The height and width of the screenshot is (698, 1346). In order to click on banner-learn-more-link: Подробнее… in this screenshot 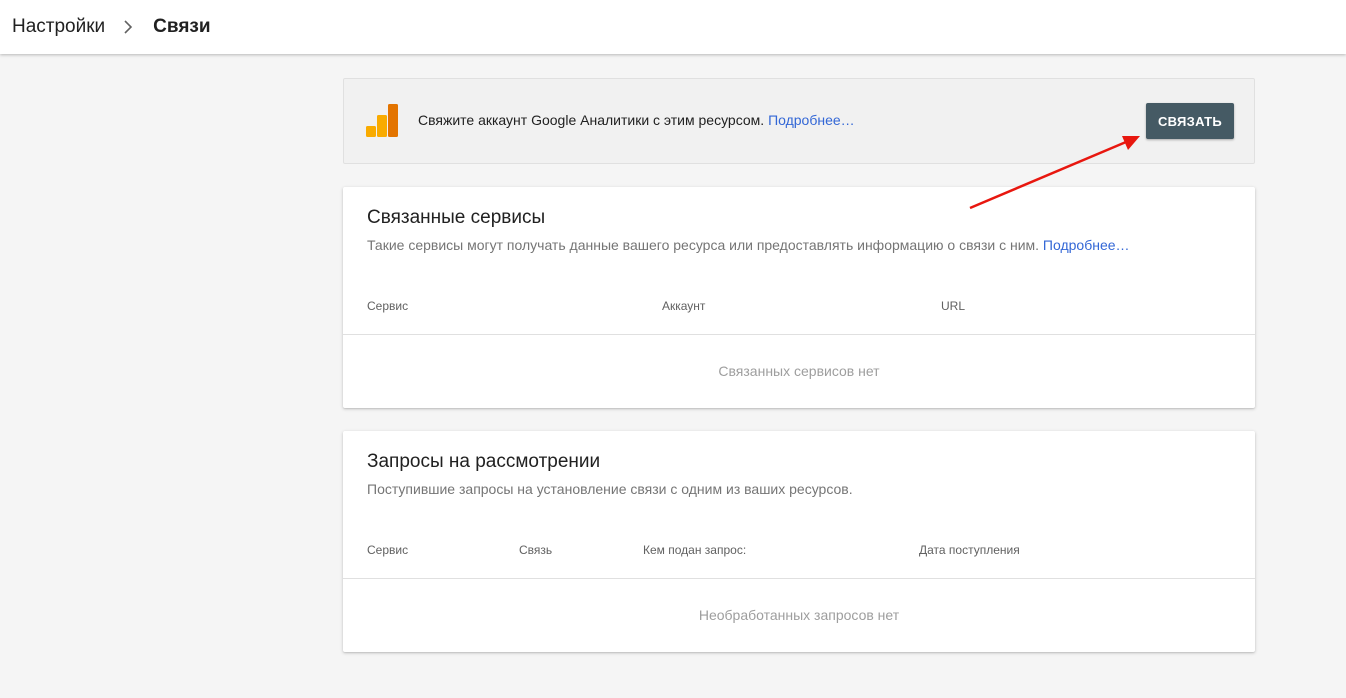, I will do `click(811, 120)`.